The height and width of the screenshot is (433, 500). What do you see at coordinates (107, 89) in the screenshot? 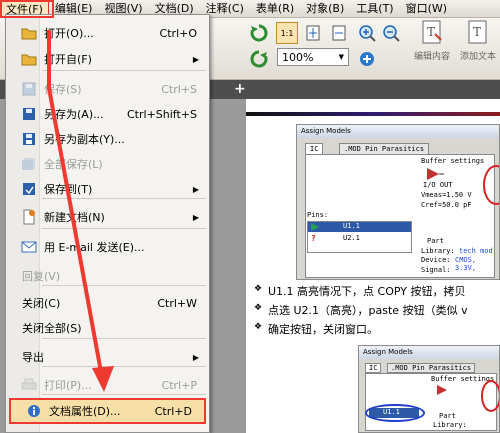
I see `file-menu-item: 保存(S) Ctrl+S` at bounding box center [107, 89].